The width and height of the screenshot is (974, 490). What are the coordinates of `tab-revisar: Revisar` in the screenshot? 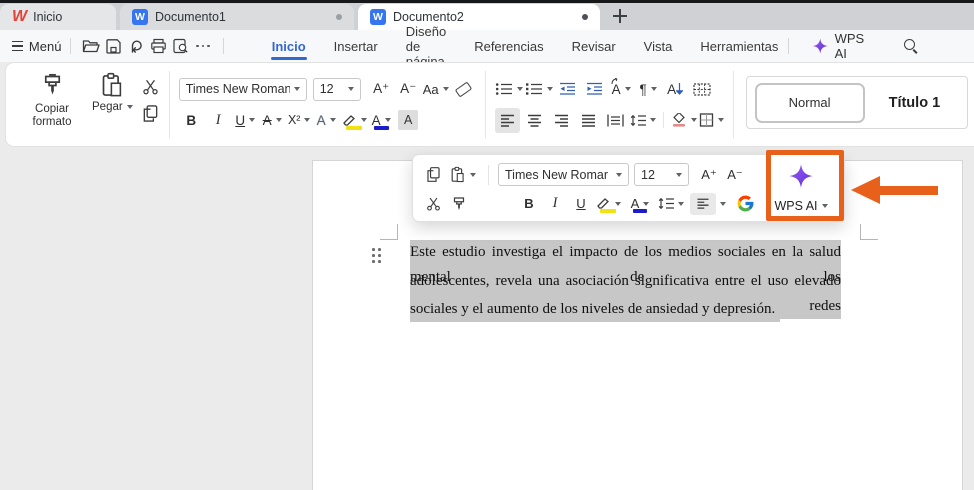 It's located at (594, 46).